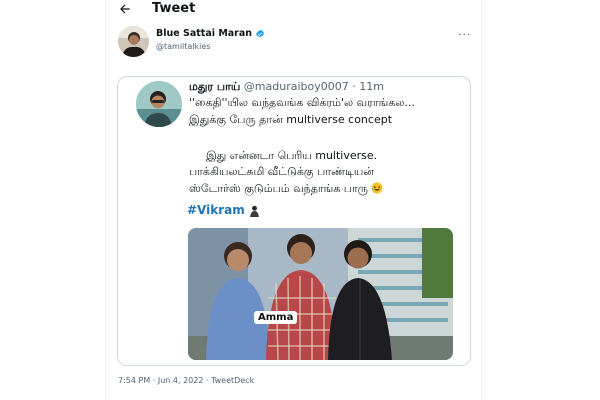 Image resolution: width=600 pixels, height=400 pixels. I want to click on more-options-icon: ···, so click(465, 34).